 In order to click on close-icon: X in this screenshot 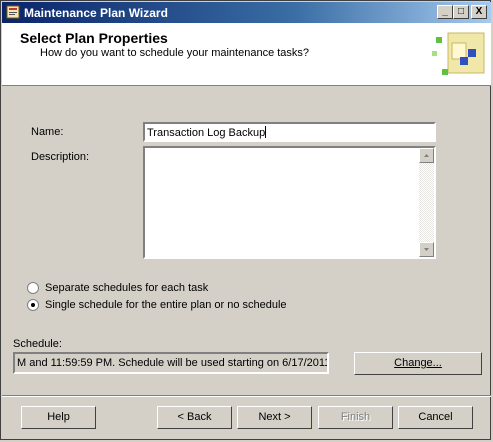, I will do `click(479, 11)`.